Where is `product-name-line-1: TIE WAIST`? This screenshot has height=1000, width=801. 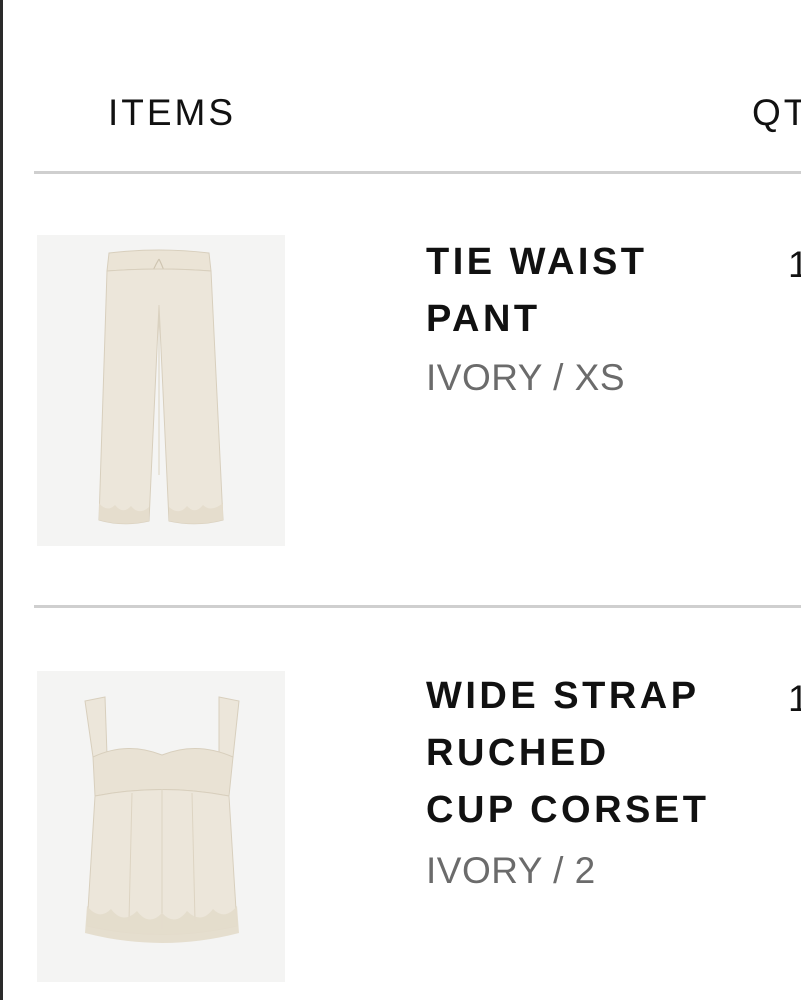 product-name-line-1: TIE WAIST is located at coordinates (537, 262).